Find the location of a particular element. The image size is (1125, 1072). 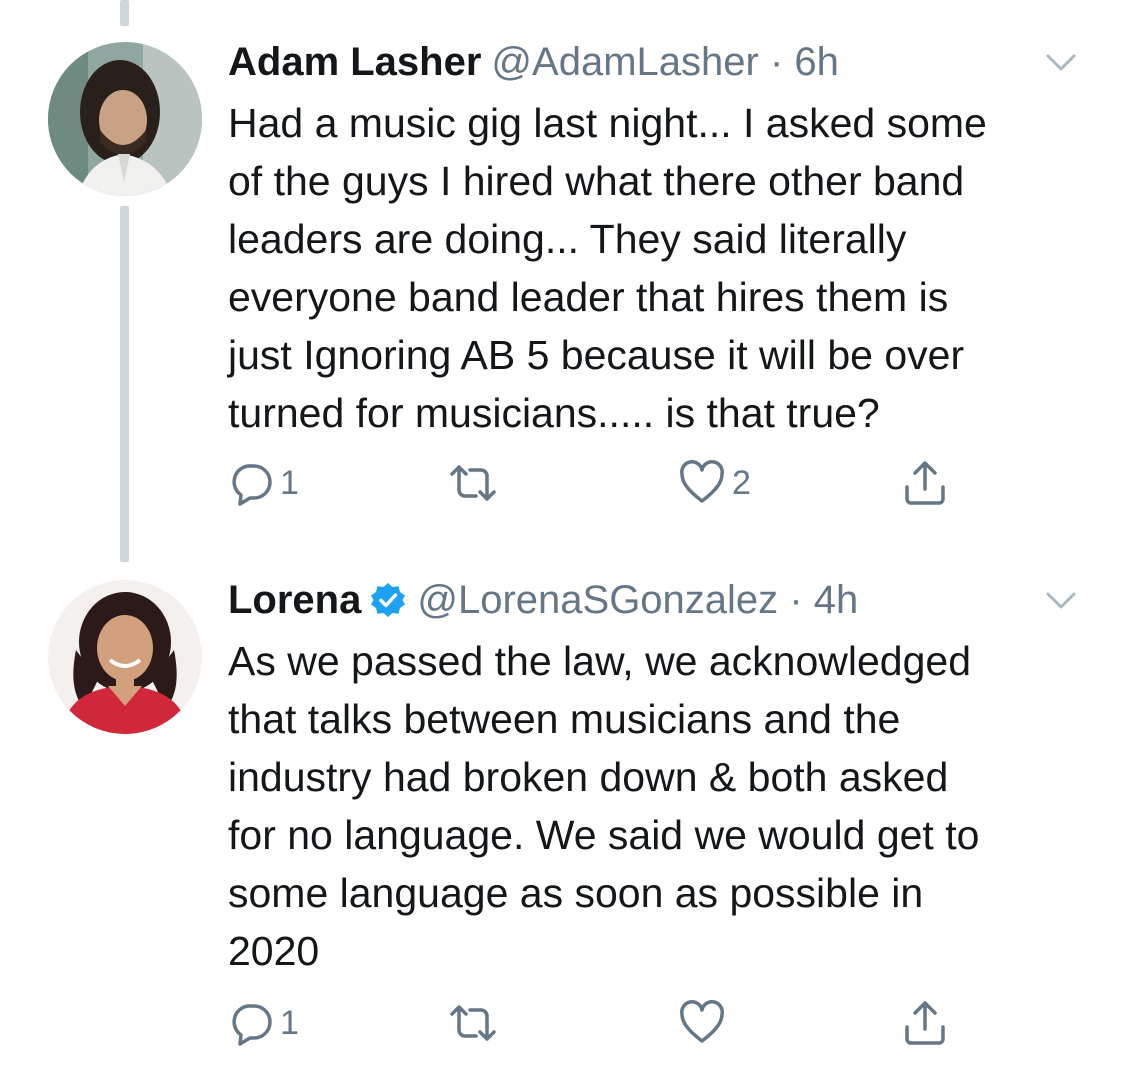

verified-badge-icon is located at coordinates (388, 600).